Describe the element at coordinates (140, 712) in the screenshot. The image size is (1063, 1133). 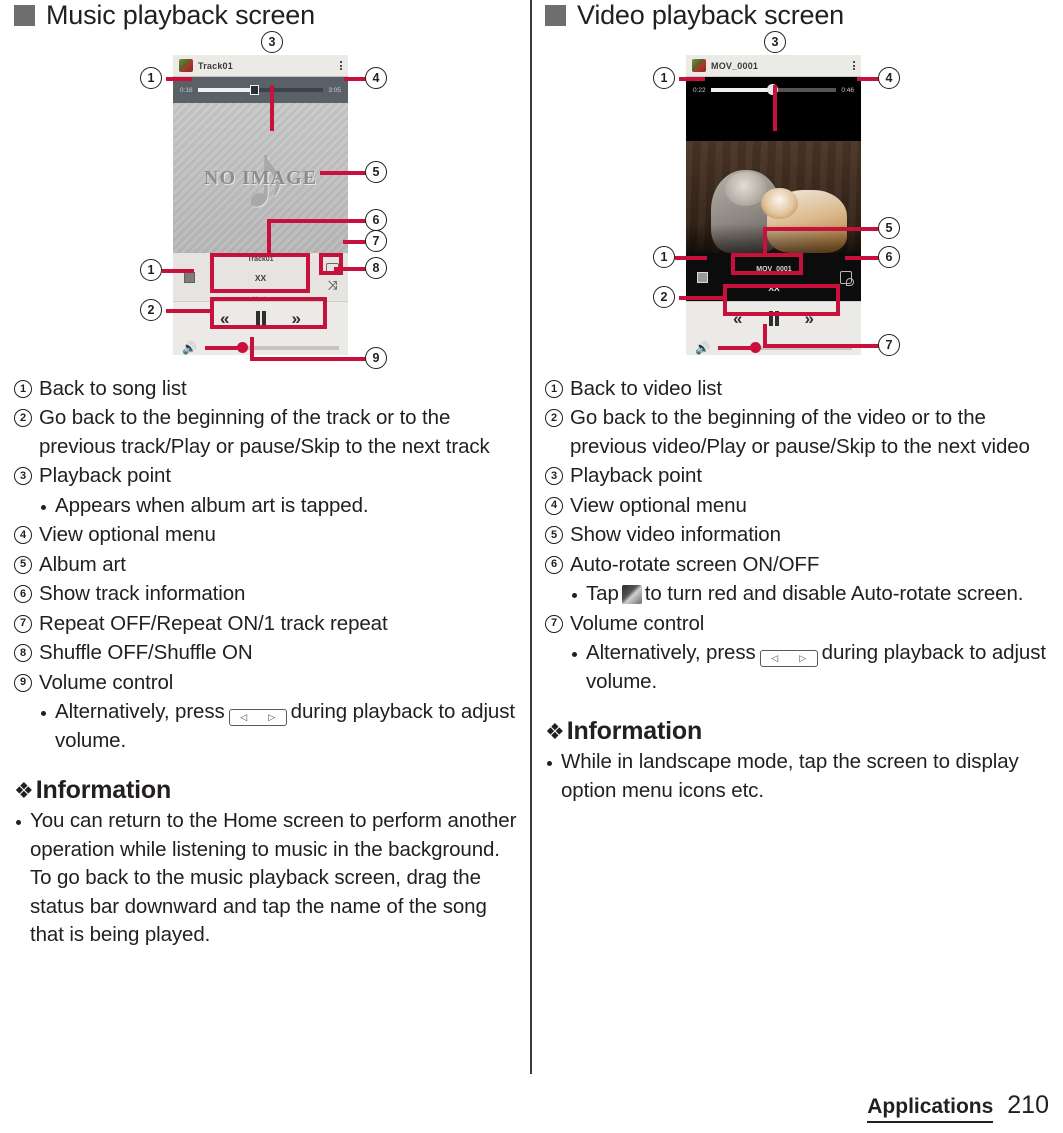
I see `volume-note-pre: Alternatively, press` at that location.